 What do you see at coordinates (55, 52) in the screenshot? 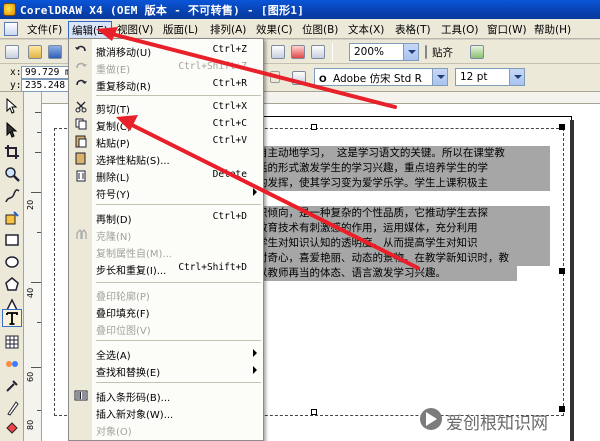
I see `save-icon` at bounding box center [55, 52].